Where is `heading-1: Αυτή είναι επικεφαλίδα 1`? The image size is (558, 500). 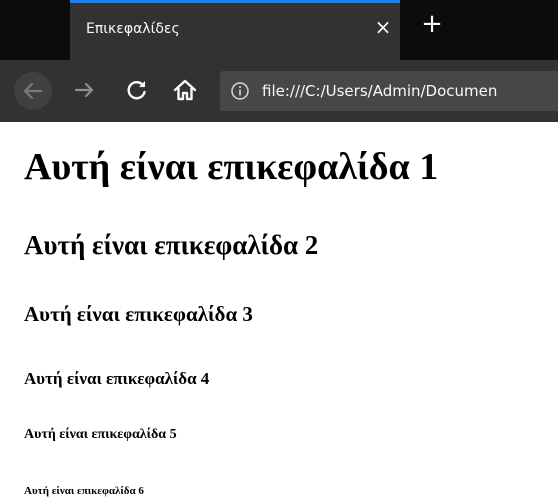
heading-1: Αυτή είναι επικεφαλίδα 1 is located at coordinates (231, 167).